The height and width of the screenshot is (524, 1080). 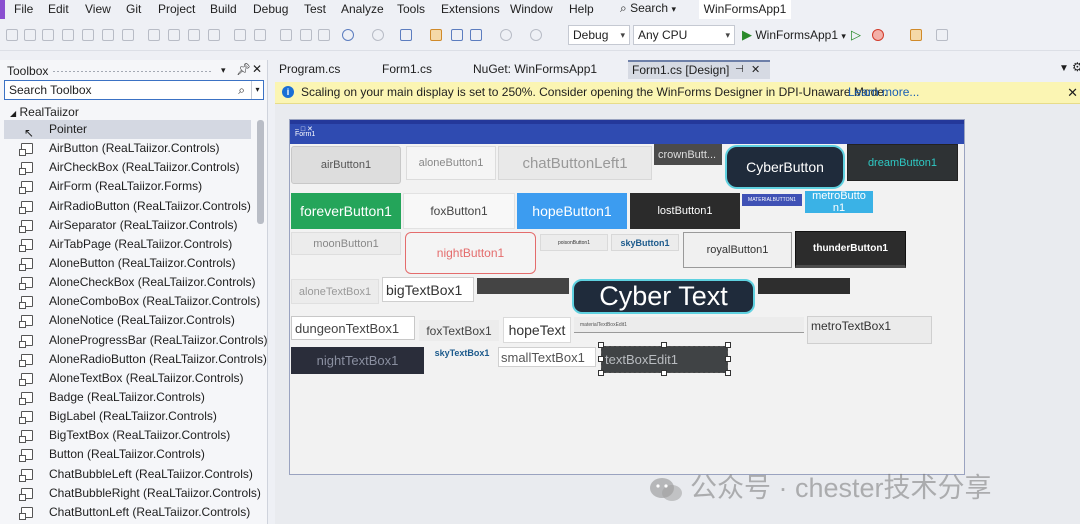 What do you see at coordinates (457, 35) in the screenshot?
I see `save-icon` at bounding box center [457, 35].